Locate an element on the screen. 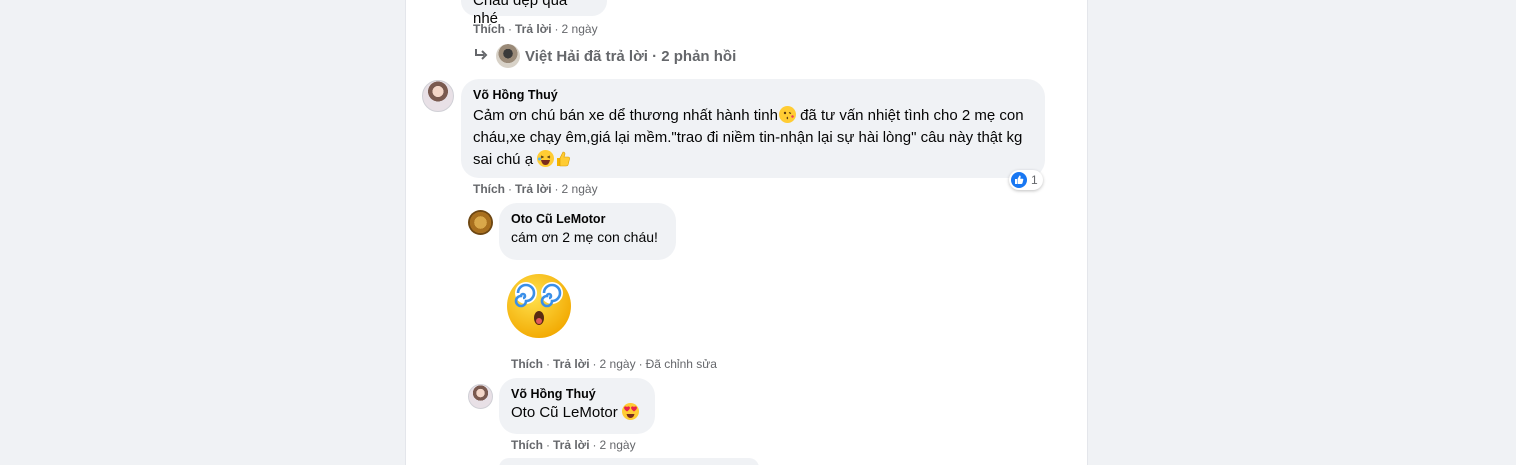 This screenshot has width=1516, height=465. kiss-emoji-icon is located at coordinates (787, 114).